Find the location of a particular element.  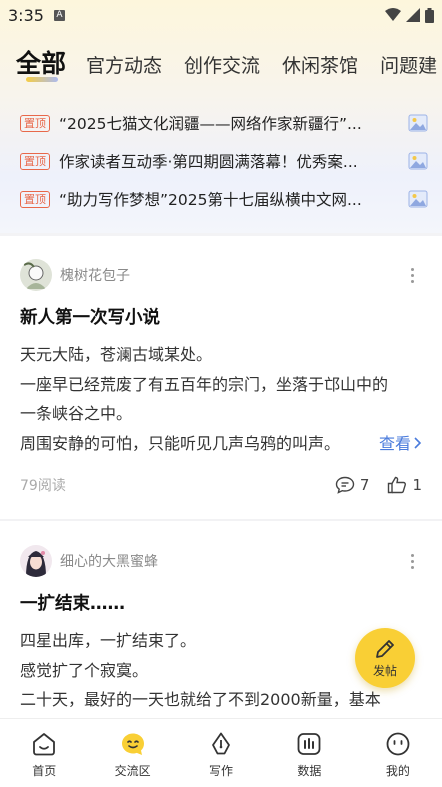

home-face-icon is located at coordinates (44, 744).